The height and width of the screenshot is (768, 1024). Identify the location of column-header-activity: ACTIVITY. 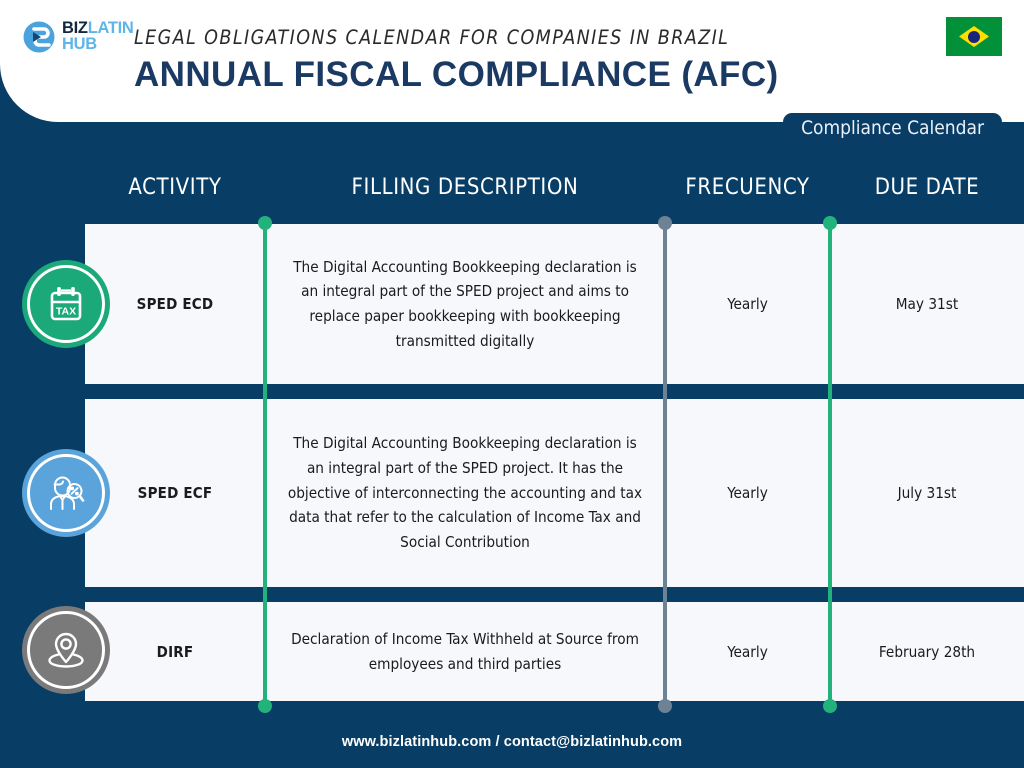
(175, 187).